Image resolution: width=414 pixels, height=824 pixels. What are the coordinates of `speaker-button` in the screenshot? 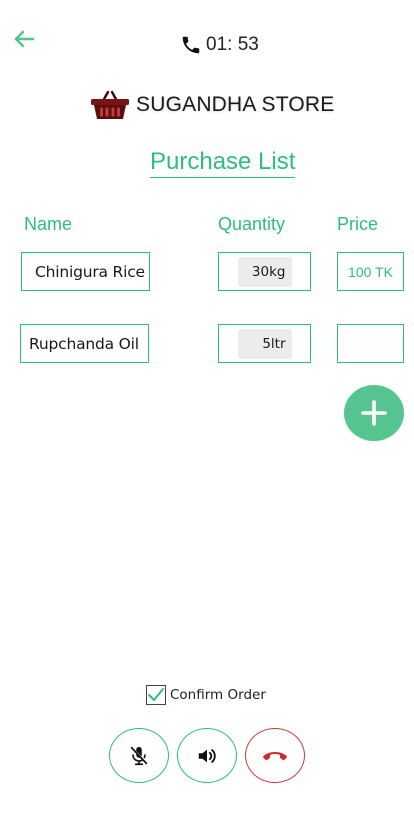 It's located at (207, 755).